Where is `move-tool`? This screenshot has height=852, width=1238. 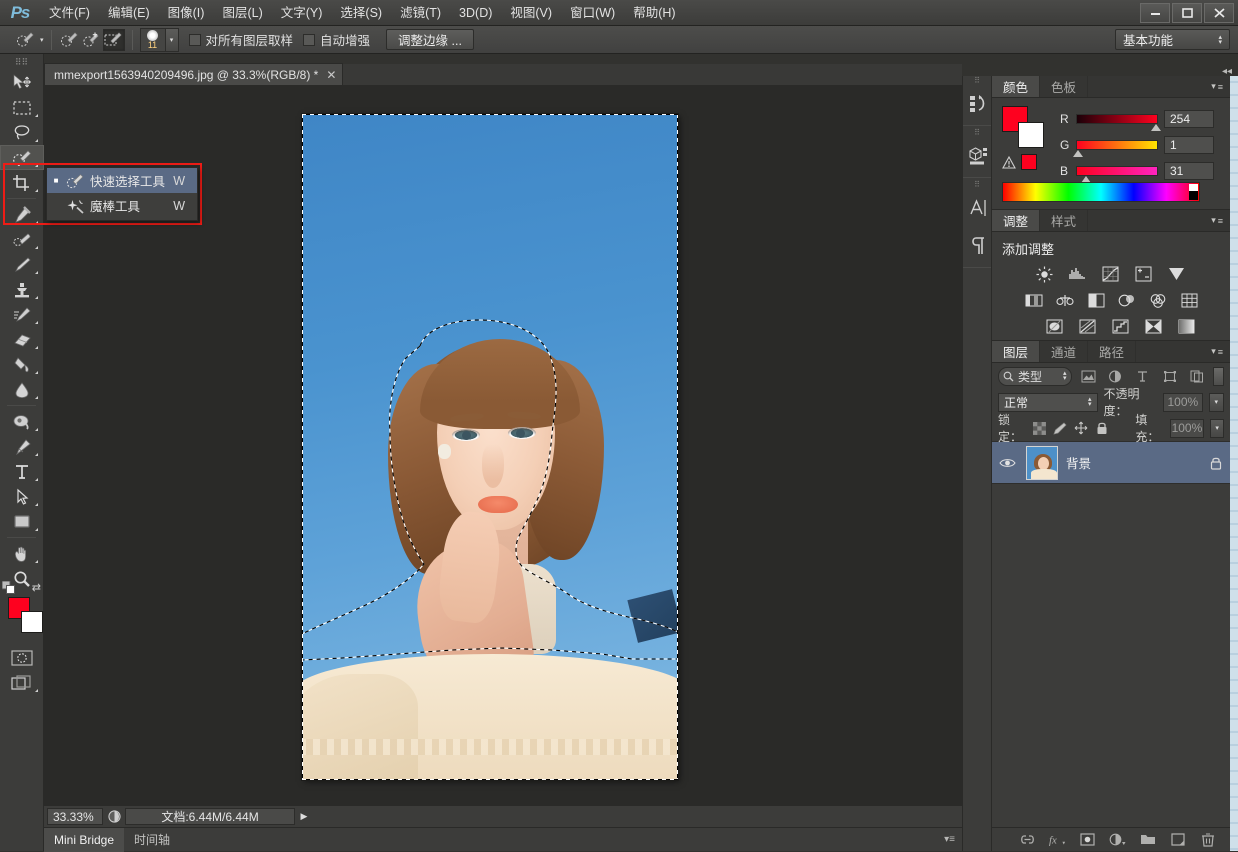 move-tool is located at coordinates (22, 82).